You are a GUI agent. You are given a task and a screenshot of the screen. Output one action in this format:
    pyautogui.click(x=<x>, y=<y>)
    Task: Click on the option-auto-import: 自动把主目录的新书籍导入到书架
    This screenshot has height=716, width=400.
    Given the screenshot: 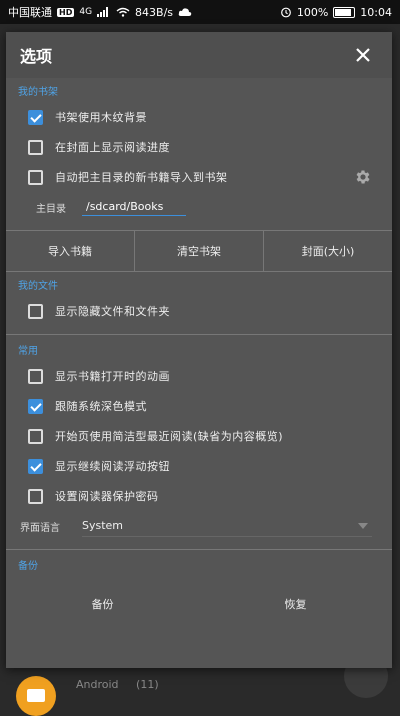 What is the action you would take?
    pyautogui.click(x=199, y=177)
    